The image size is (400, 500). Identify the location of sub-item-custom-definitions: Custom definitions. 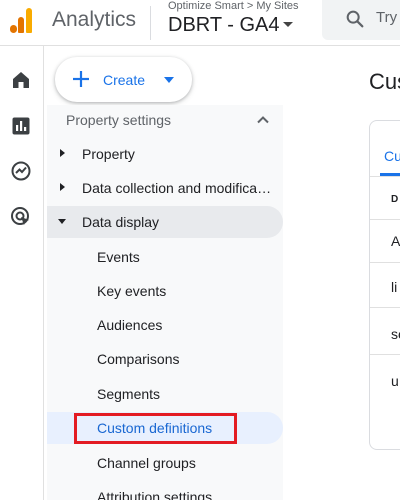
(165, 428).